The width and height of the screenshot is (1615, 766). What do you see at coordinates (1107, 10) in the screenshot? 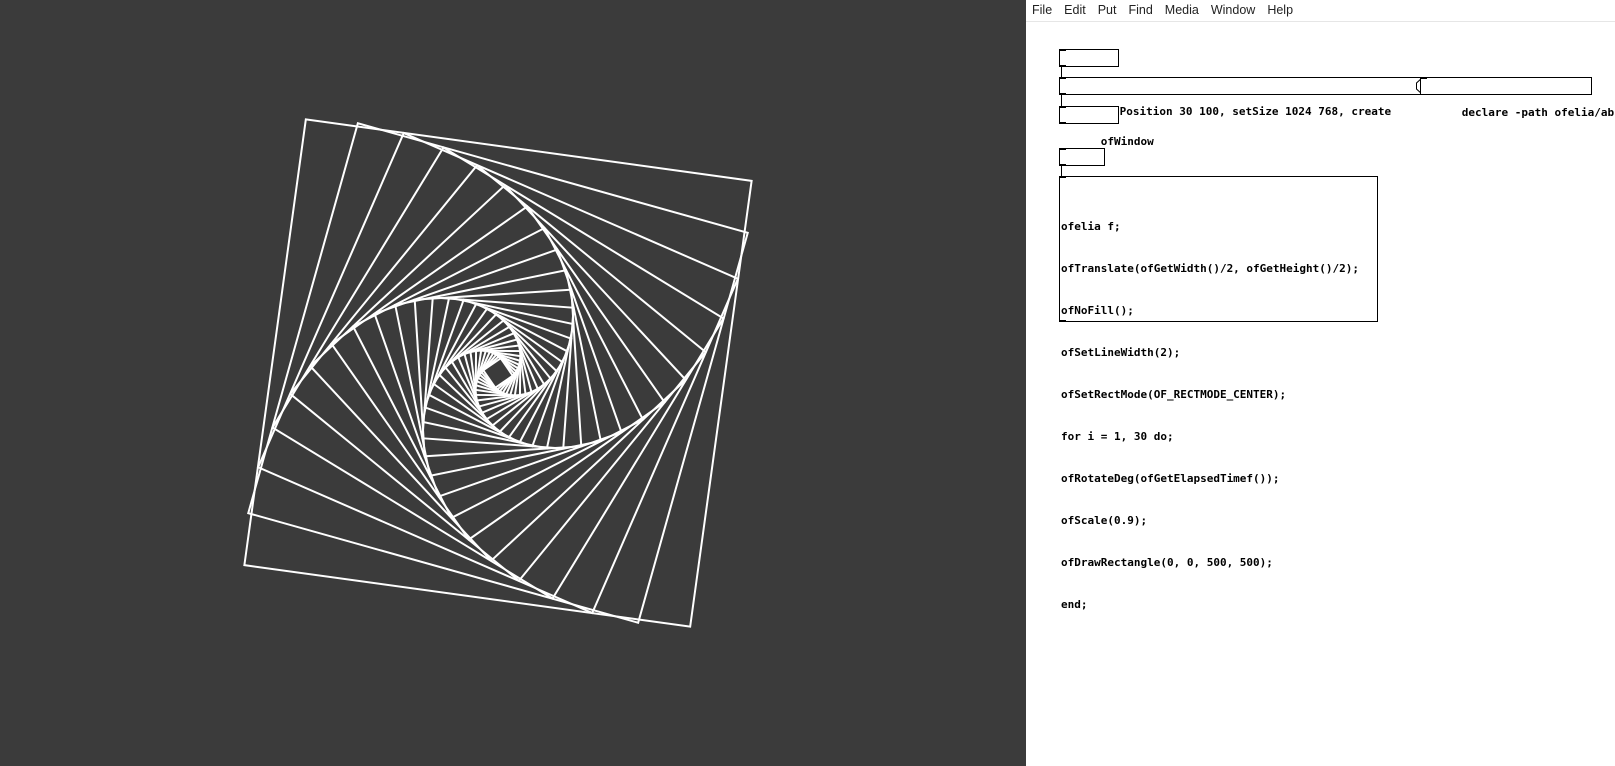
I see `menu-put: Put` at bounding box center [1107, 10].